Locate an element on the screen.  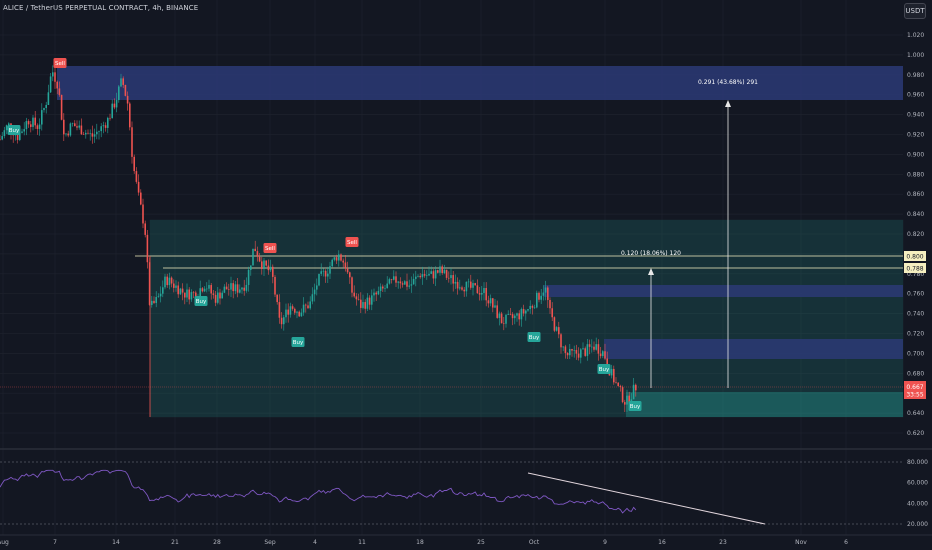
supply-zone-mid1 is located at coordinates (723, 291).